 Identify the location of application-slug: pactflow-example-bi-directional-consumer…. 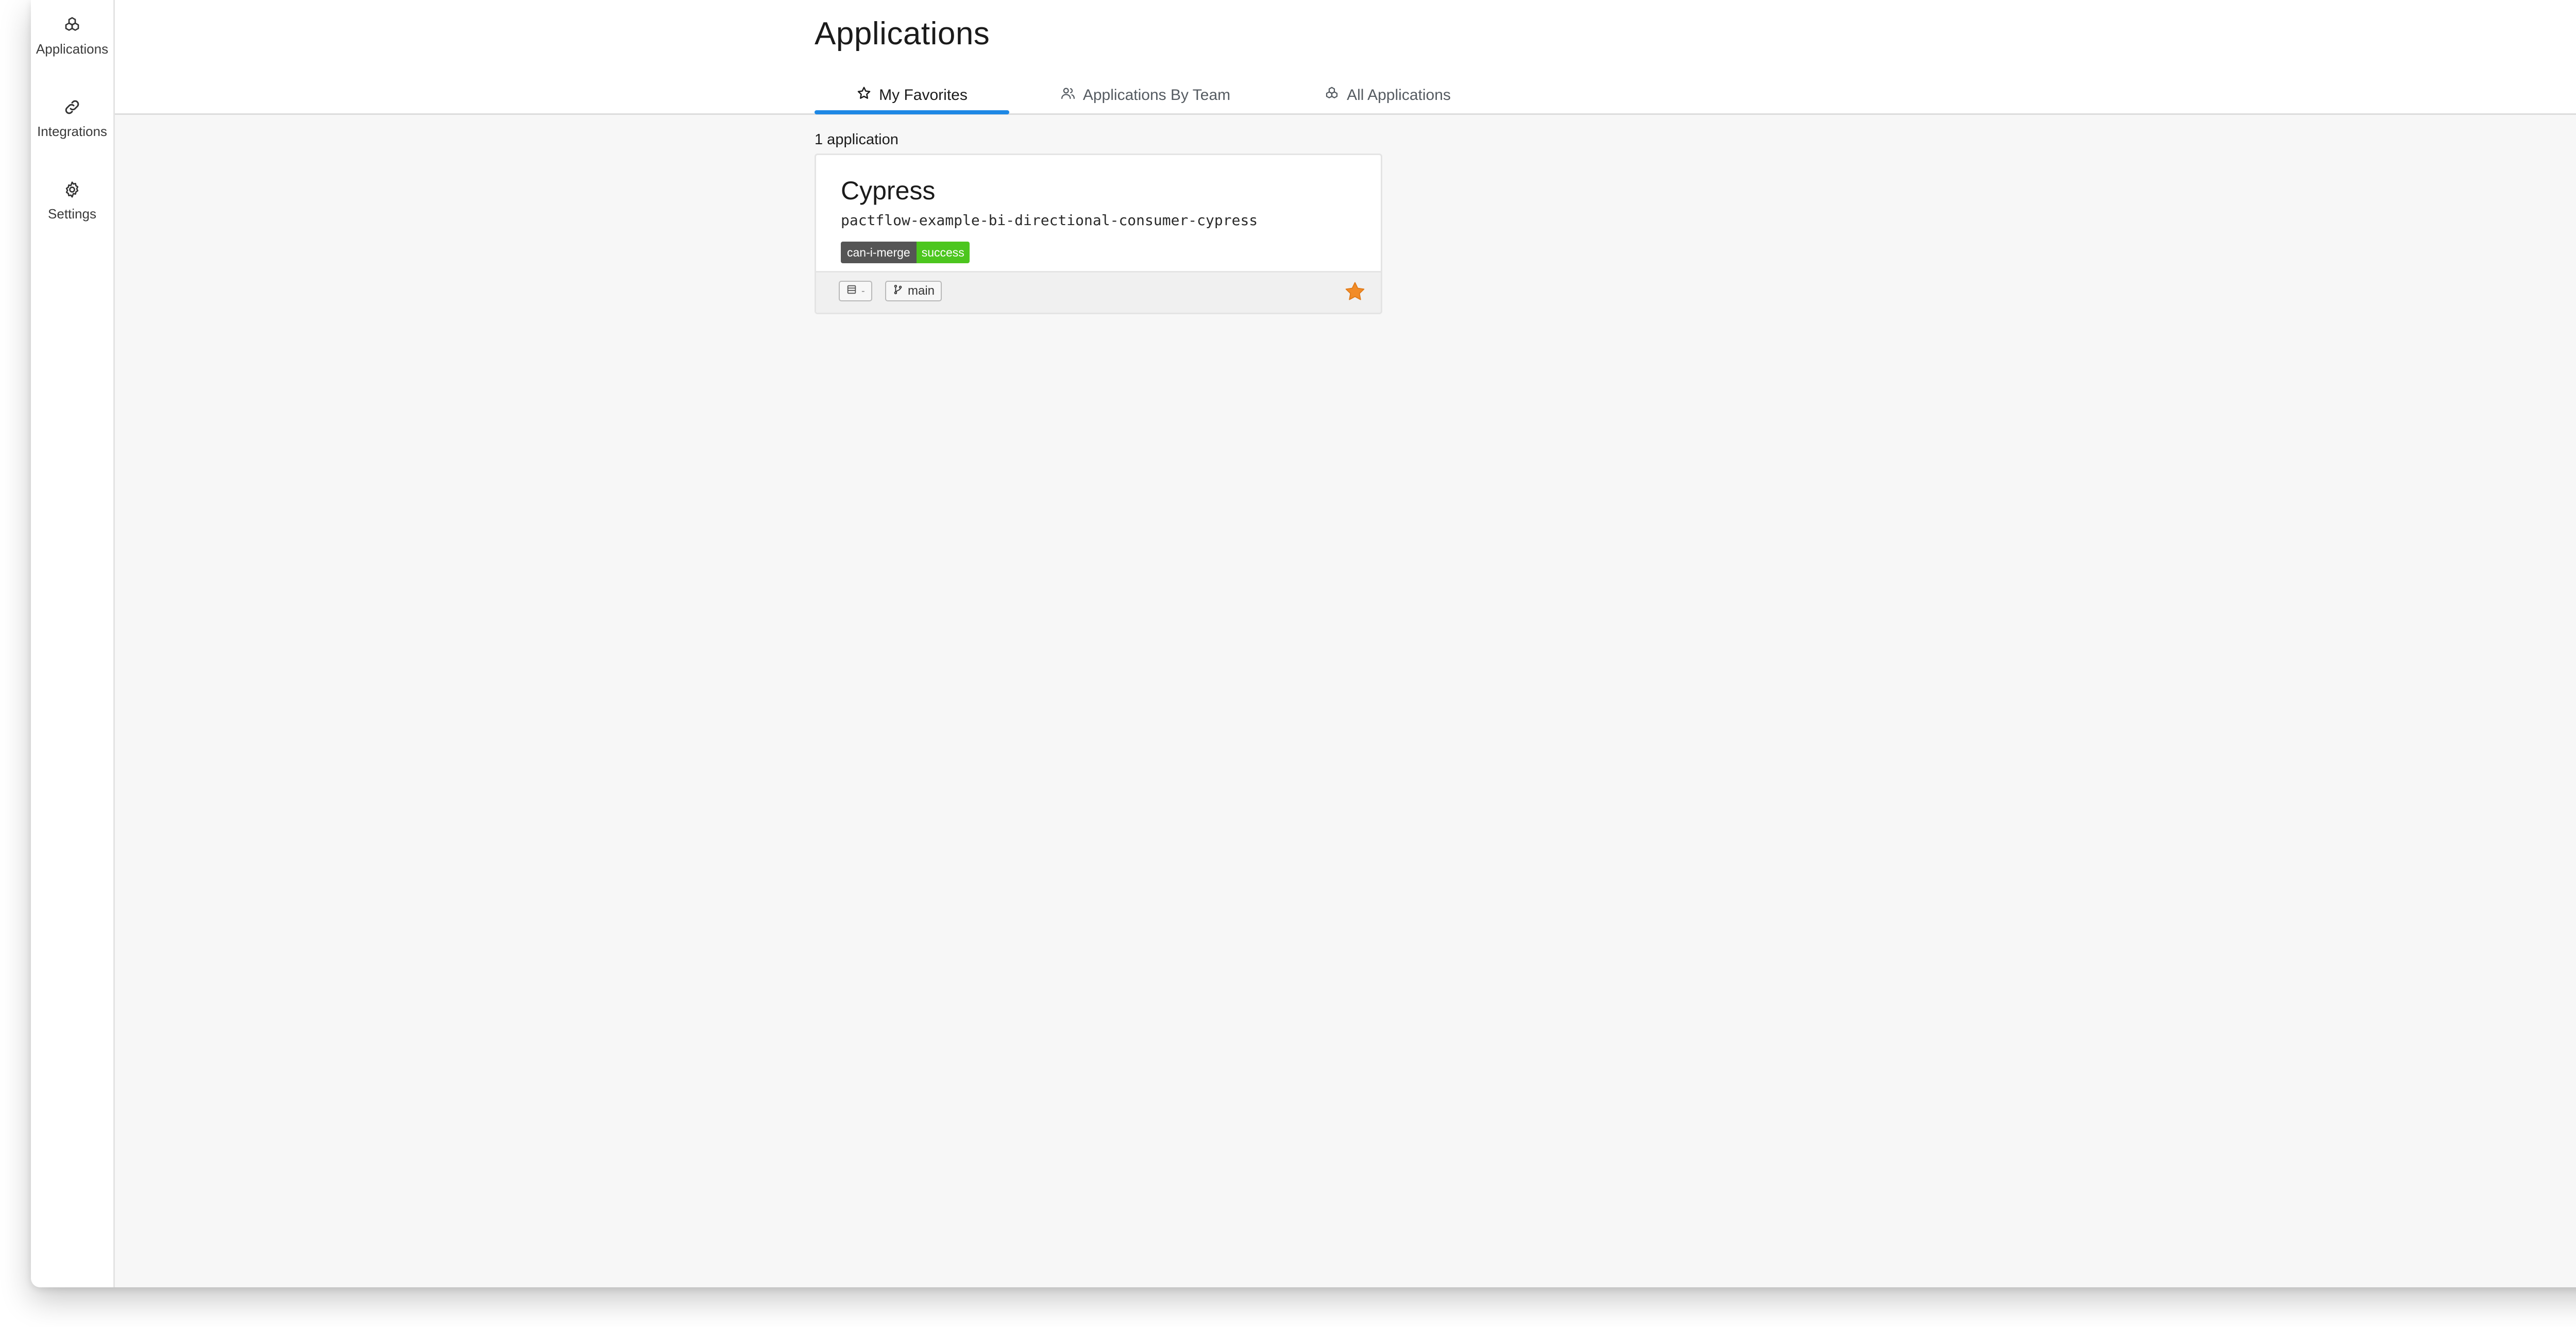
(1049, 221).